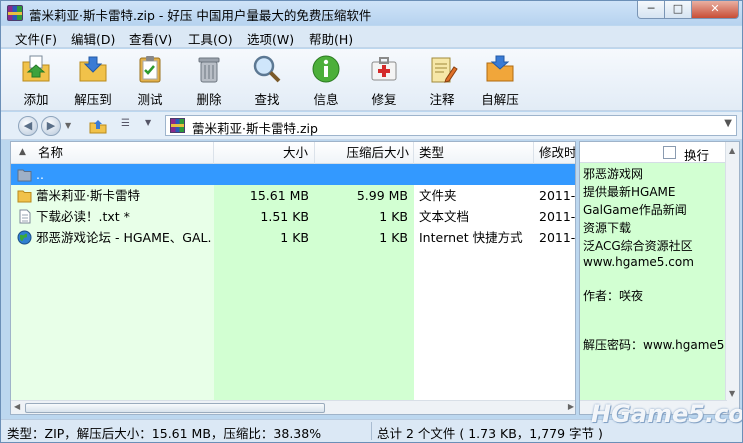 This screenshot has width=743, height=443. What do you see at coordinates (93, 38) in the screenshot?
I see `menu-edit: 编辑(D)` at bounding box center [93, 38].